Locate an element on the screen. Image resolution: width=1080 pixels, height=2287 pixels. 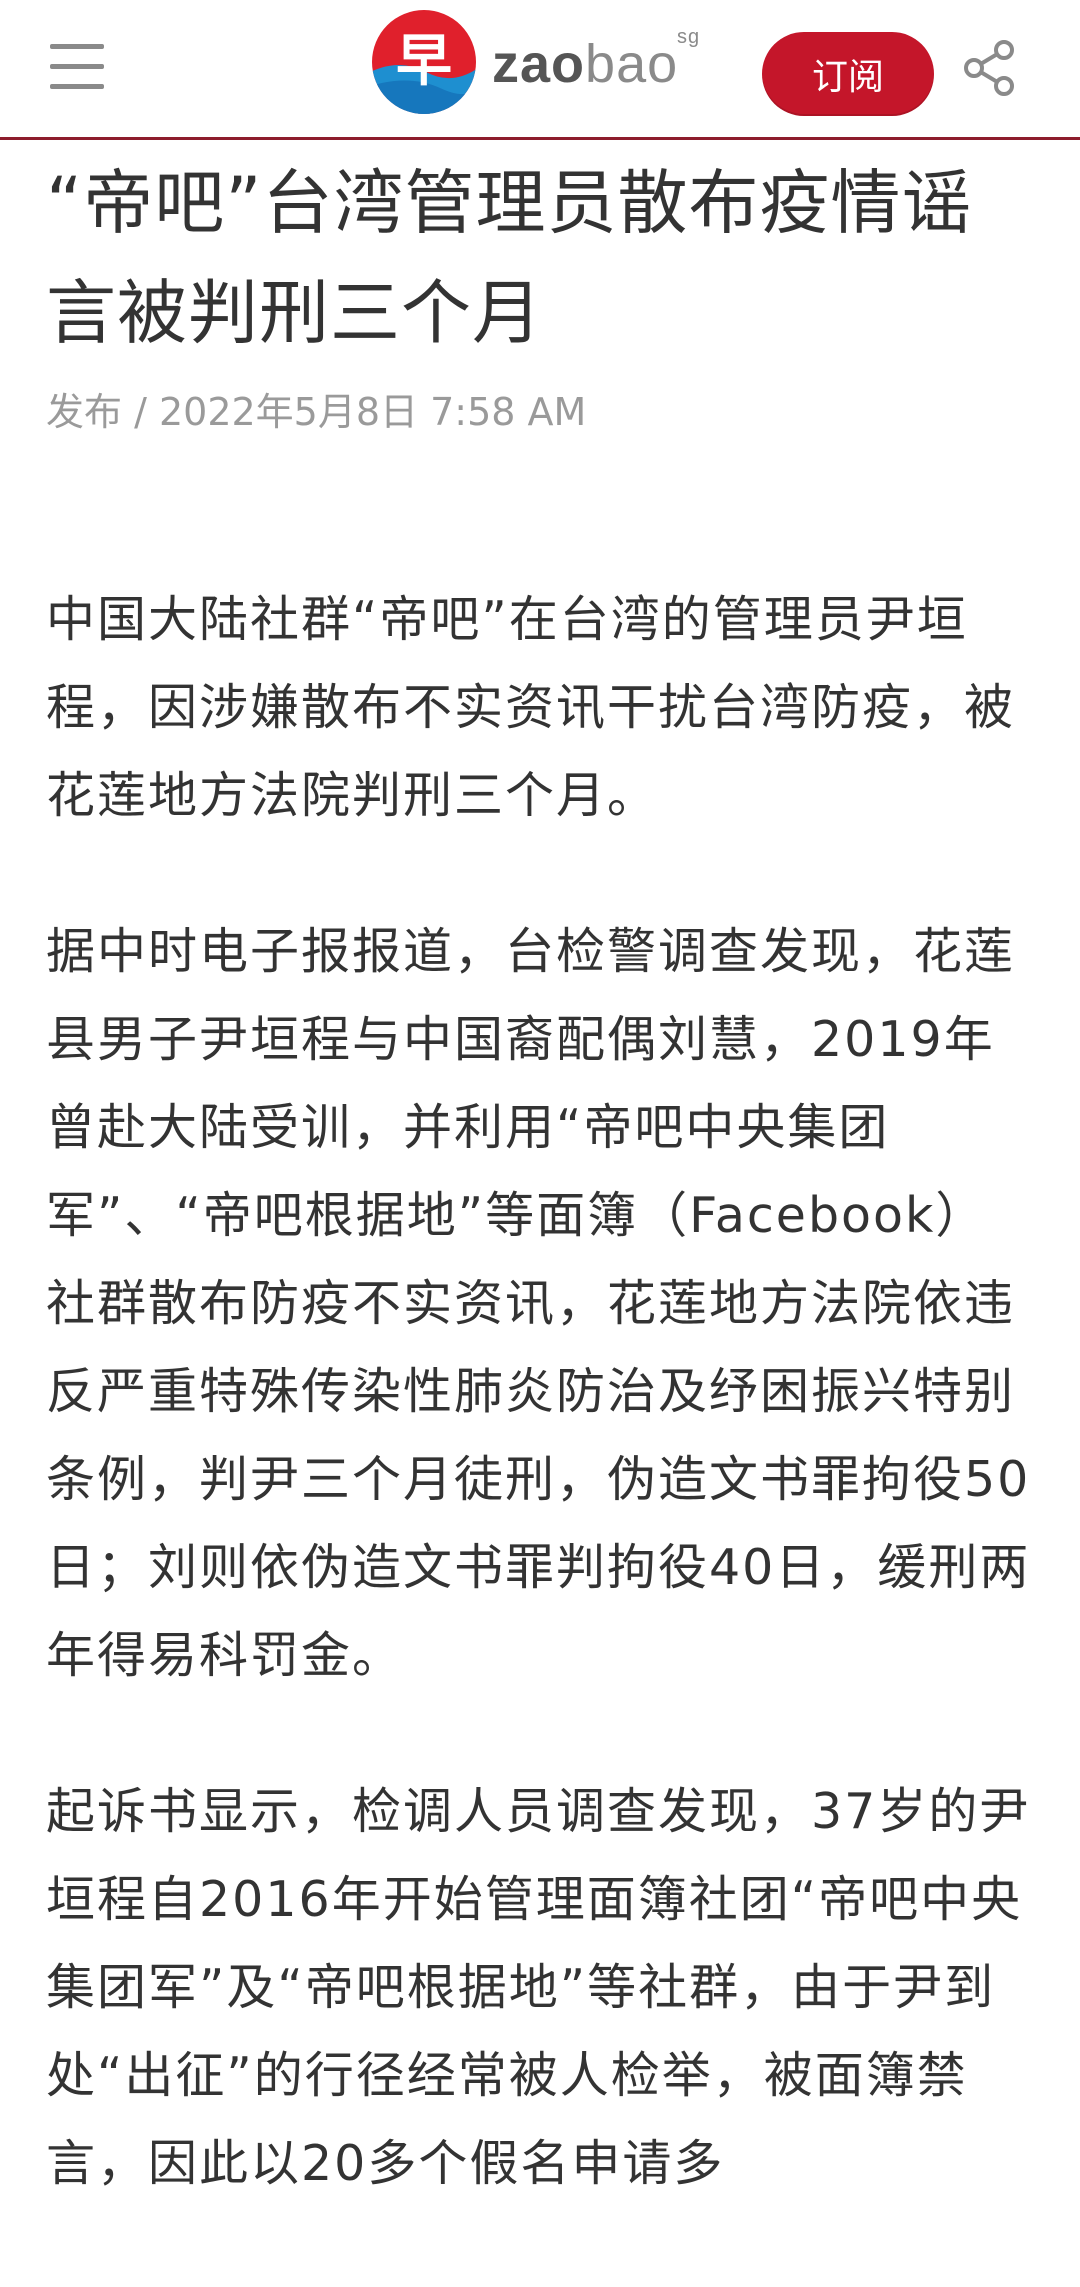
logo-wordmark: zaobao sg is located at coordinates (595, 60).